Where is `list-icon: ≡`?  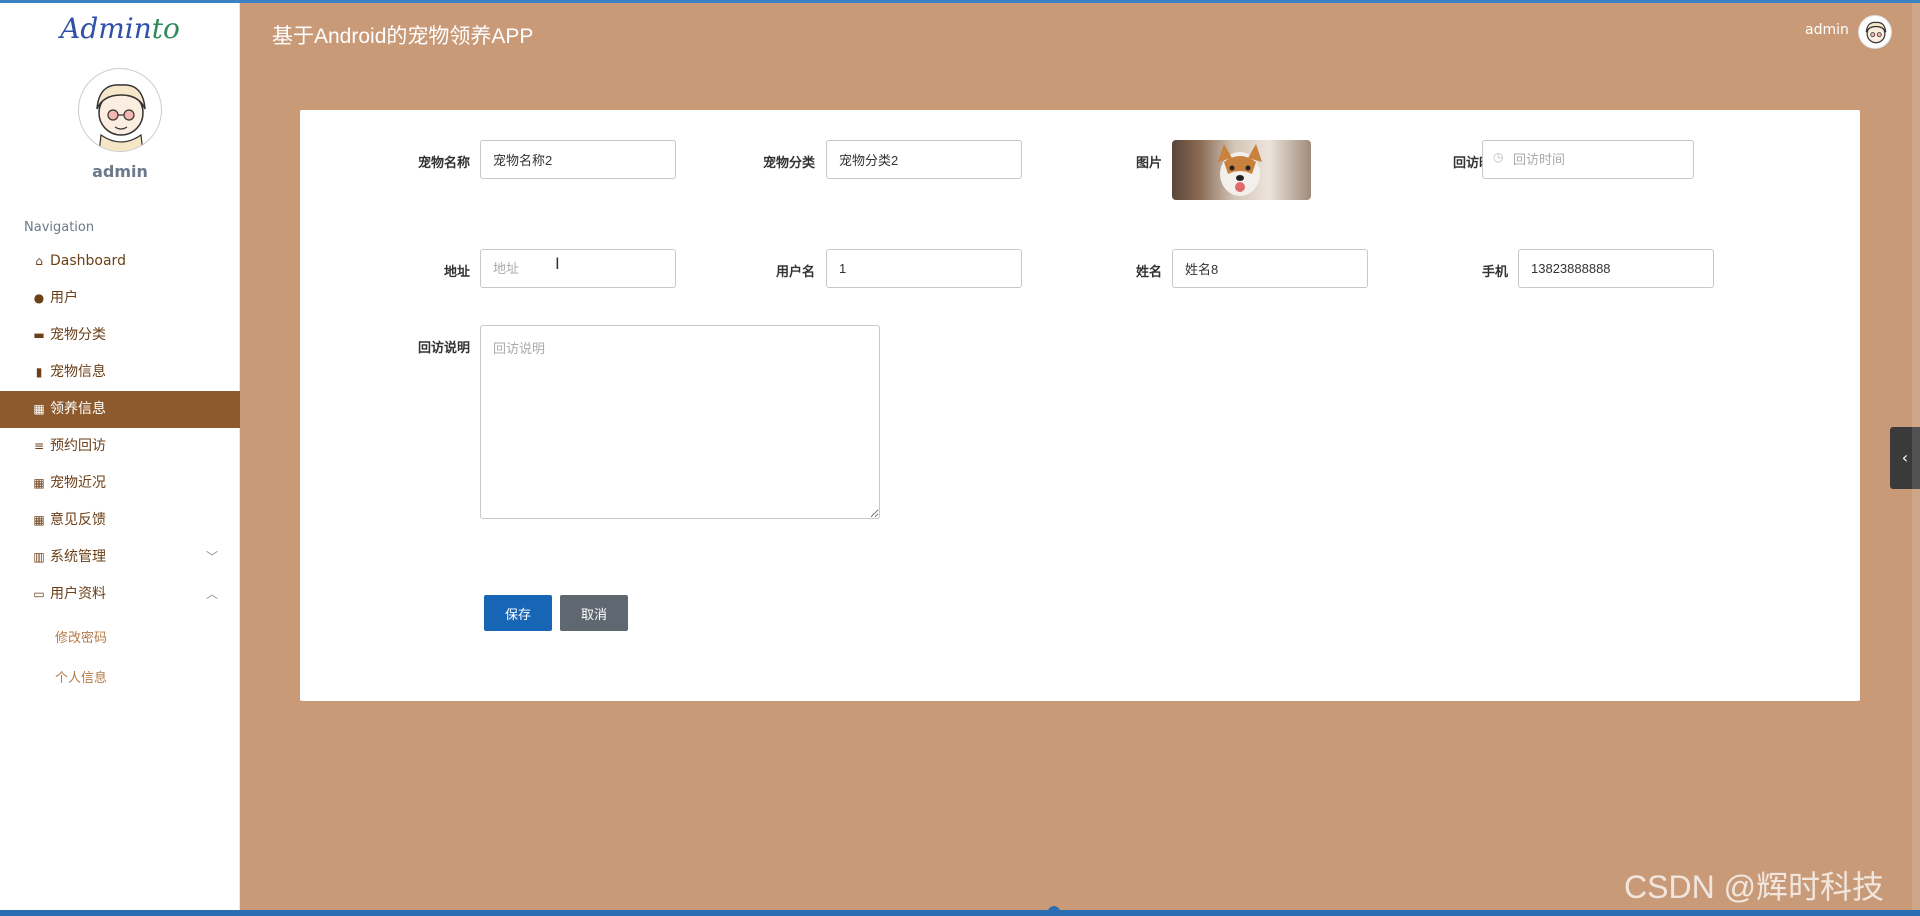
list-icon: ≡ is located at coordinates (39, 446).